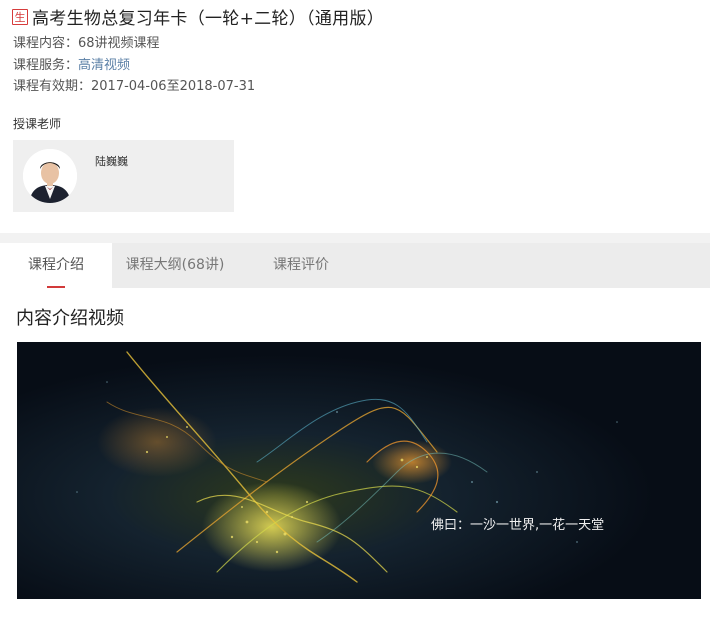 This screenshot has height=622, width=710. I want to click on content-label: 课程内容：, so click(46, 43).